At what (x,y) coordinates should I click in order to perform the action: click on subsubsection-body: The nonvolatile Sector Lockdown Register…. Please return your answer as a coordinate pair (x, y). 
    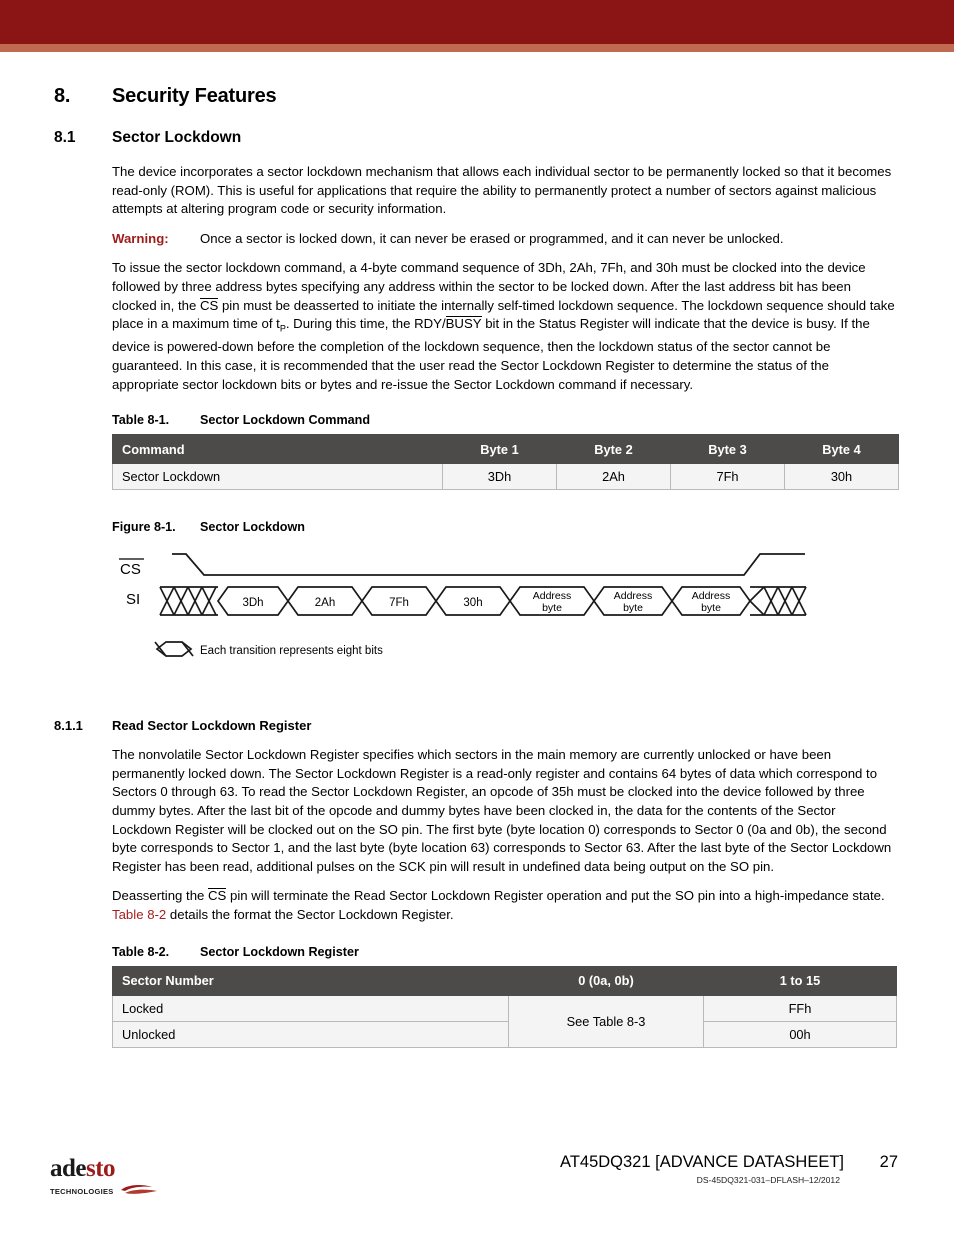
    Looking at the image, I should click on (477, 835).